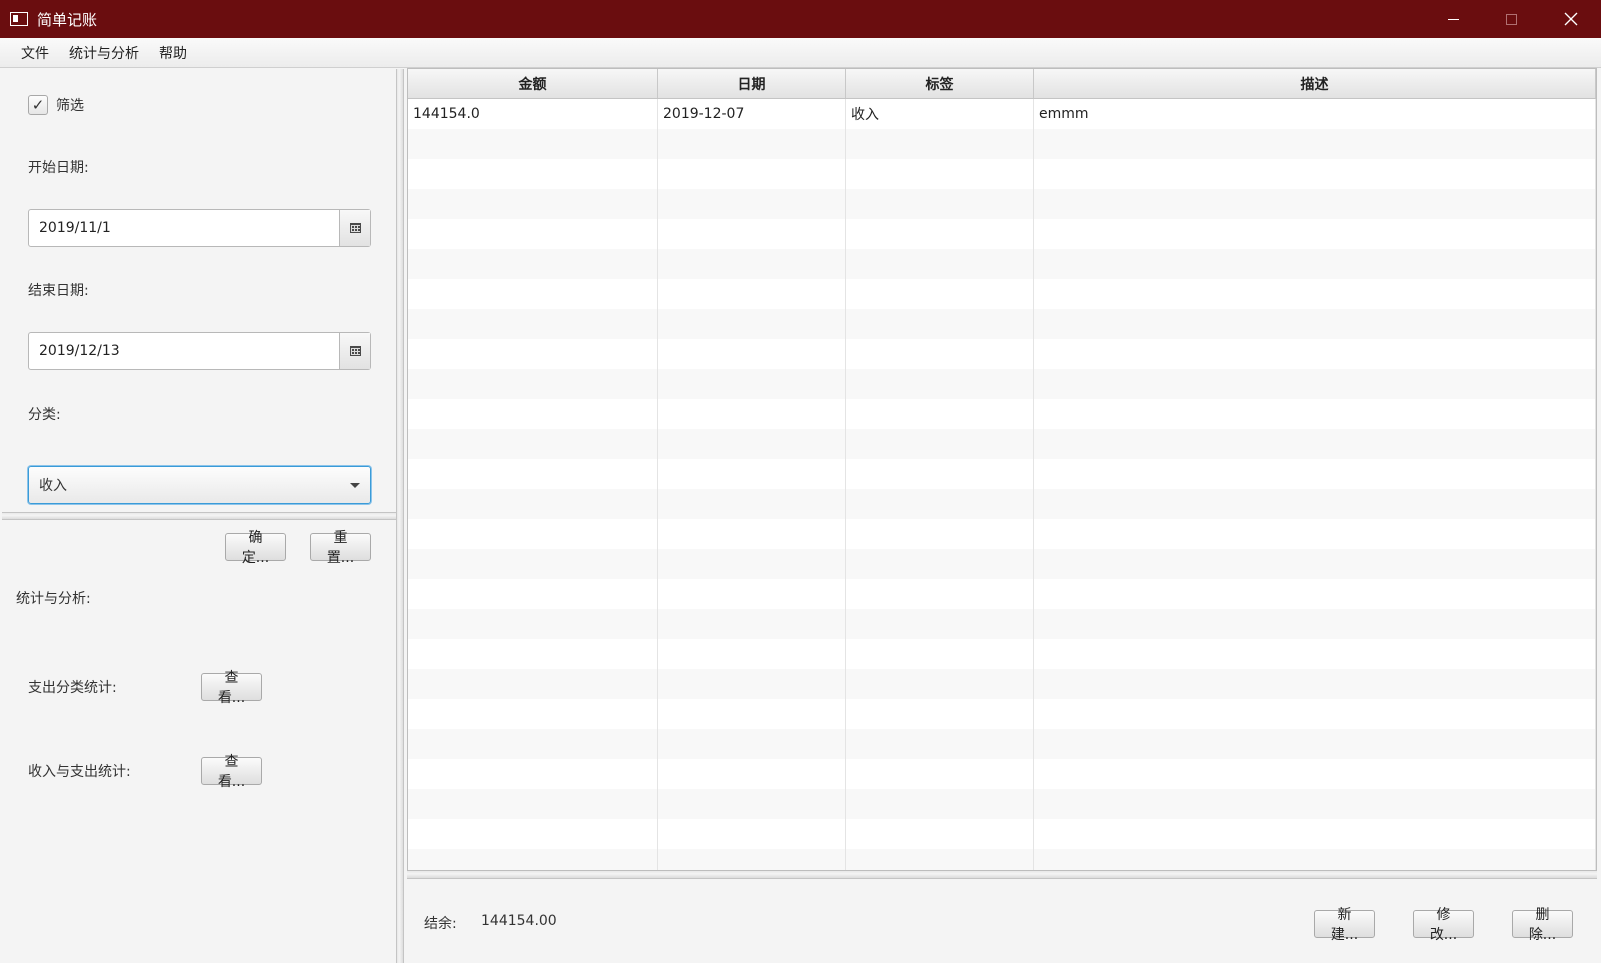 Image resolution: width=1601 pixels, height=963 pixels. I want to click on maximize-button, so click(1511, 19).